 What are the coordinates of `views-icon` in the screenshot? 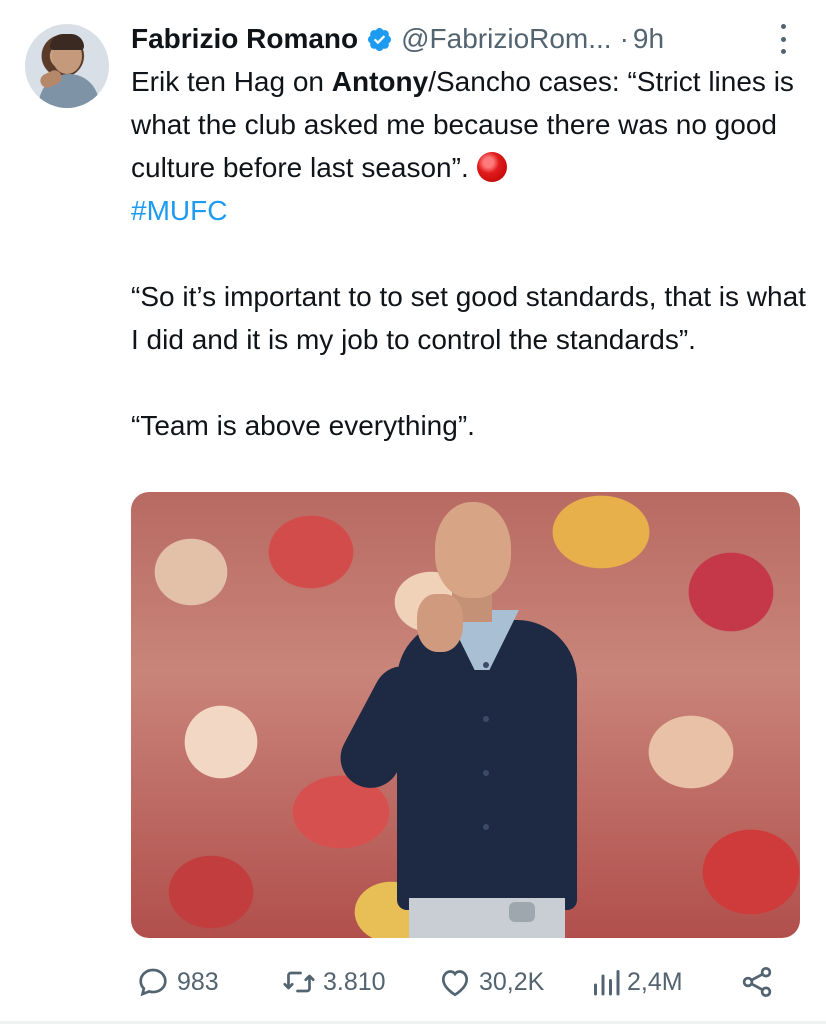 It's located at (607, 983).